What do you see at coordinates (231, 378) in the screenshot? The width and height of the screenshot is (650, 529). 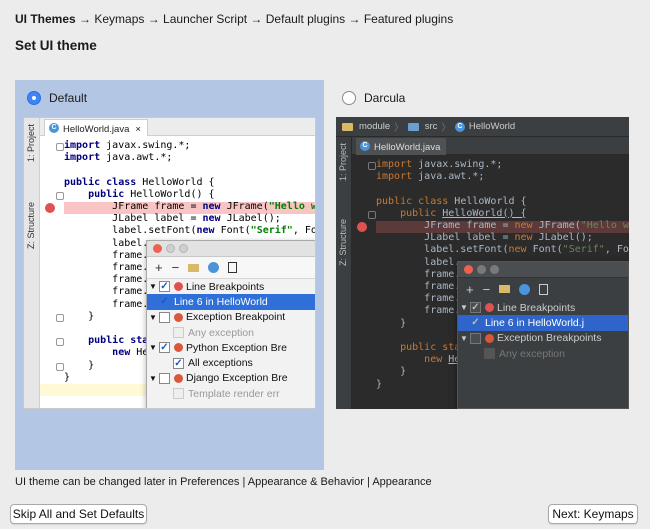 I see `tree-item-django-exception: ▼ Django Exception Bre` at bounding box center [231, 378].